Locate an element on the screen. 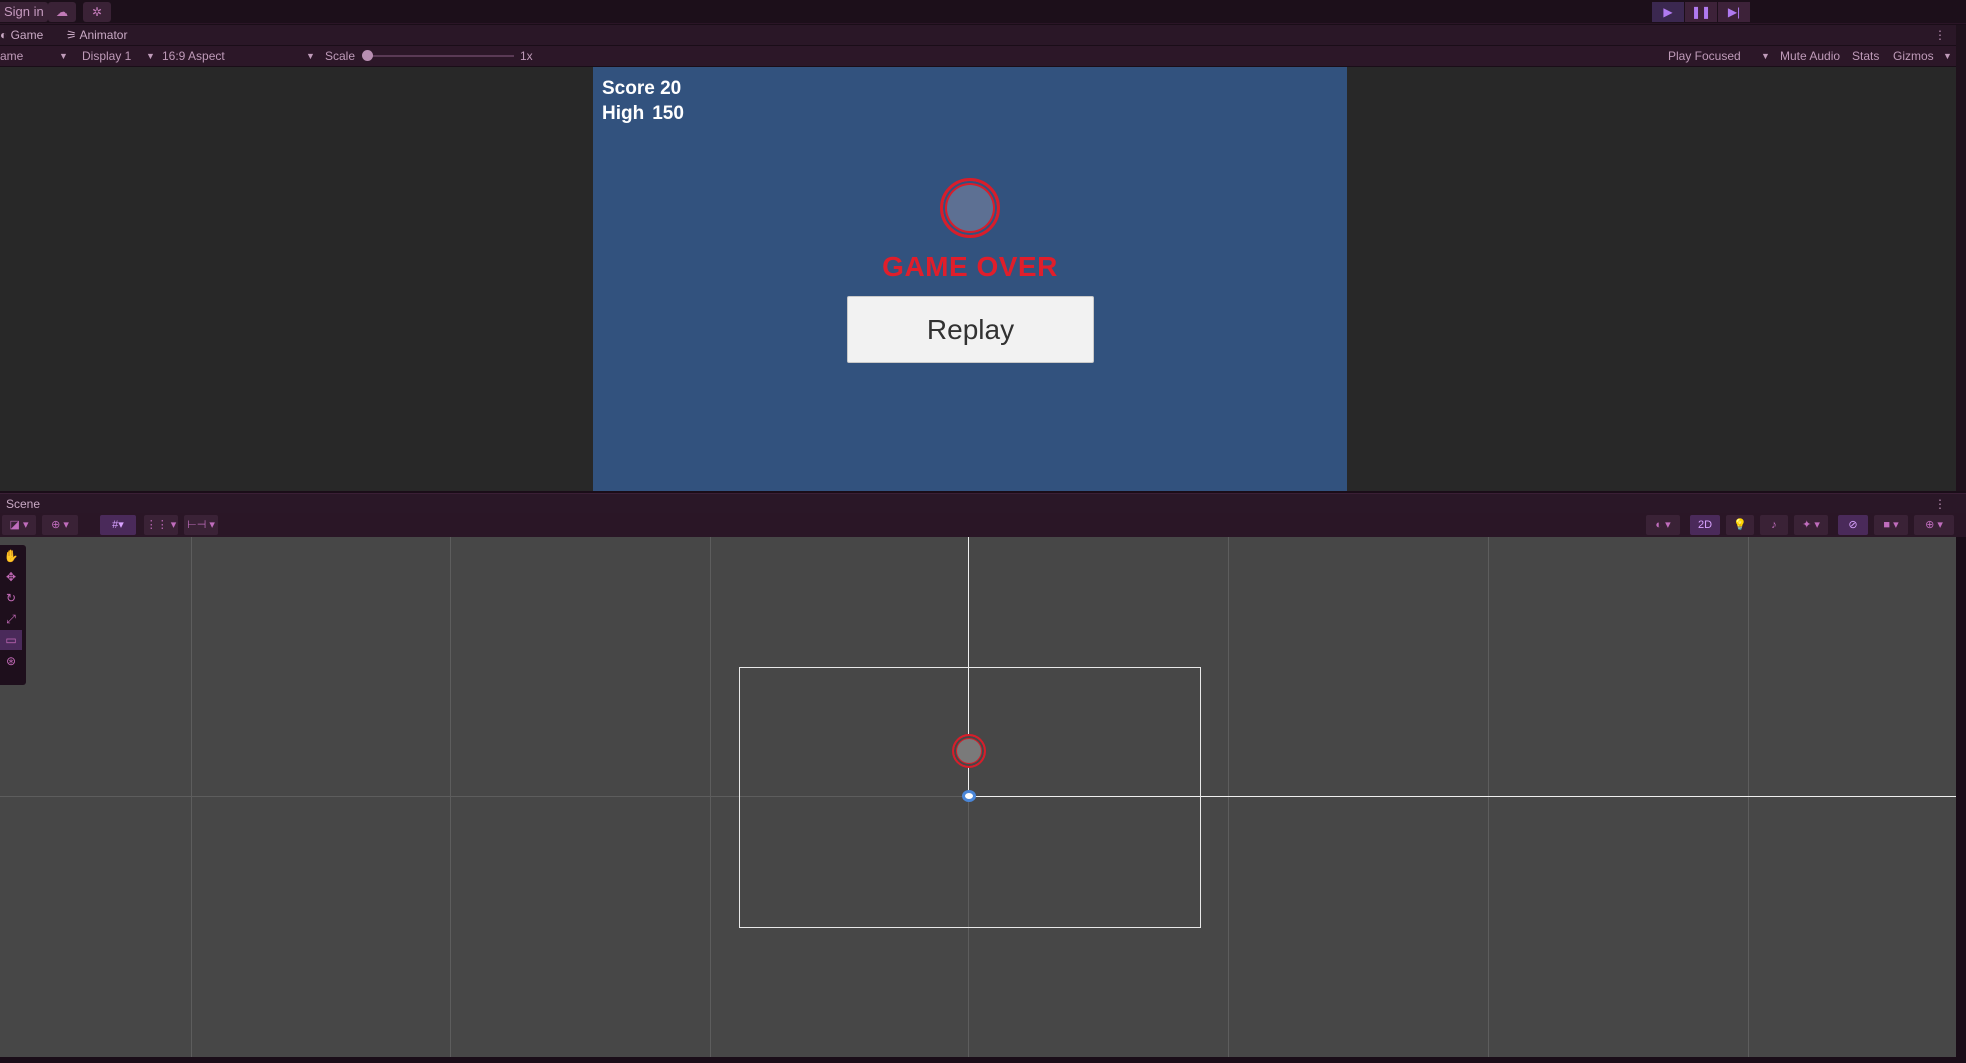 The width and height of the screenshot is (1966, 1063). score-hud: Score 20 High 150 is located at coordinates (643, 101).